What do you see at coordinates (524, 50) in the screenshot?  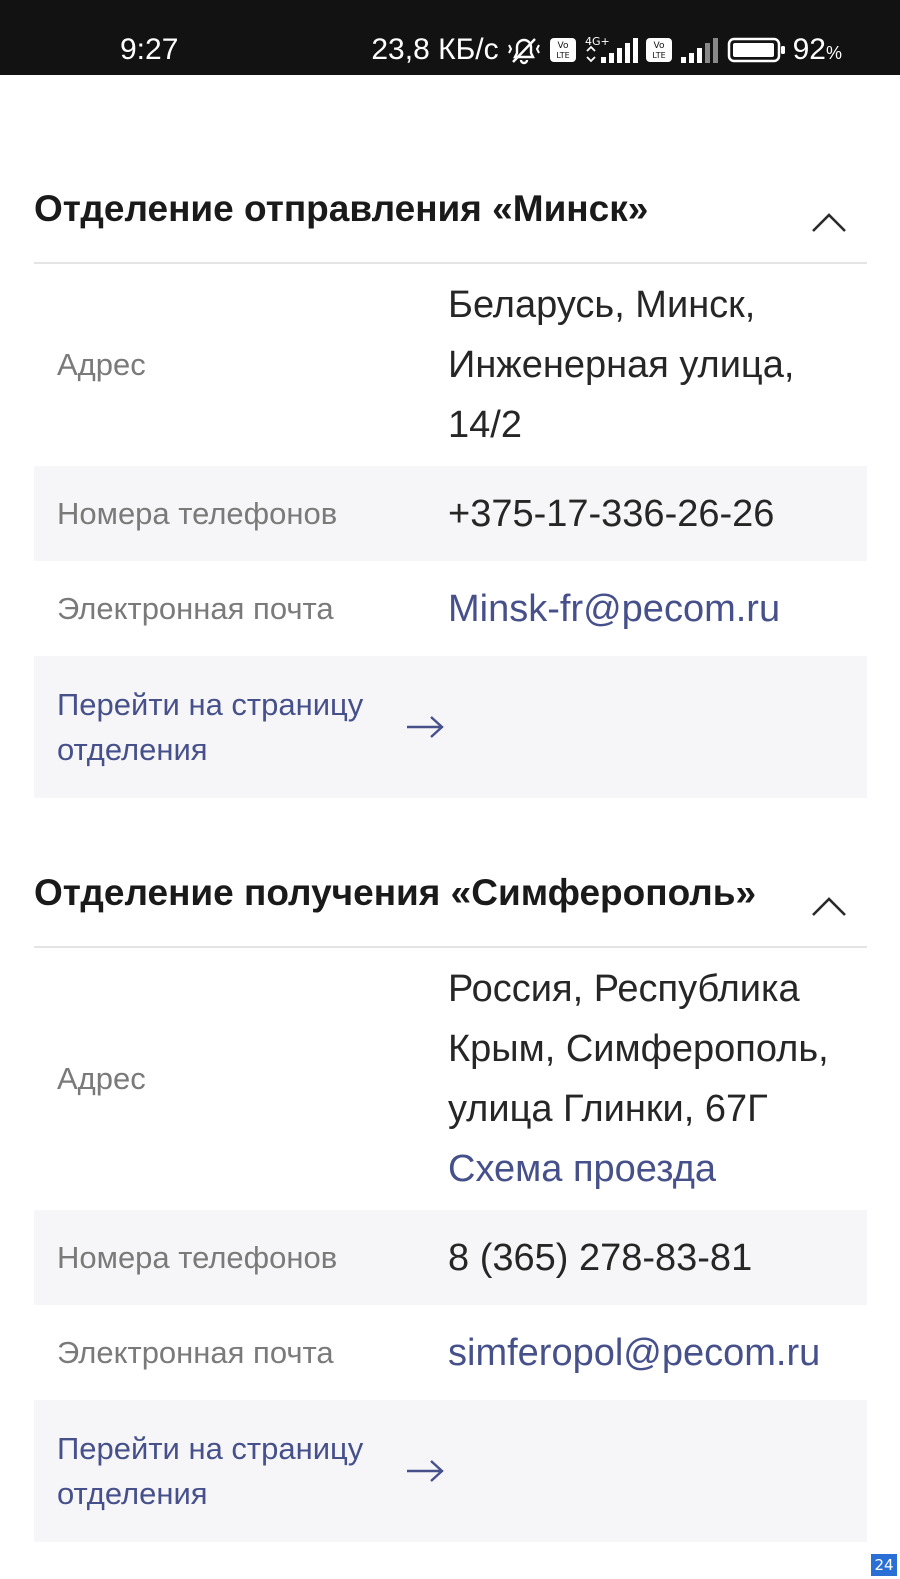 I see `mute-icon` at bounding box center [524, 50].